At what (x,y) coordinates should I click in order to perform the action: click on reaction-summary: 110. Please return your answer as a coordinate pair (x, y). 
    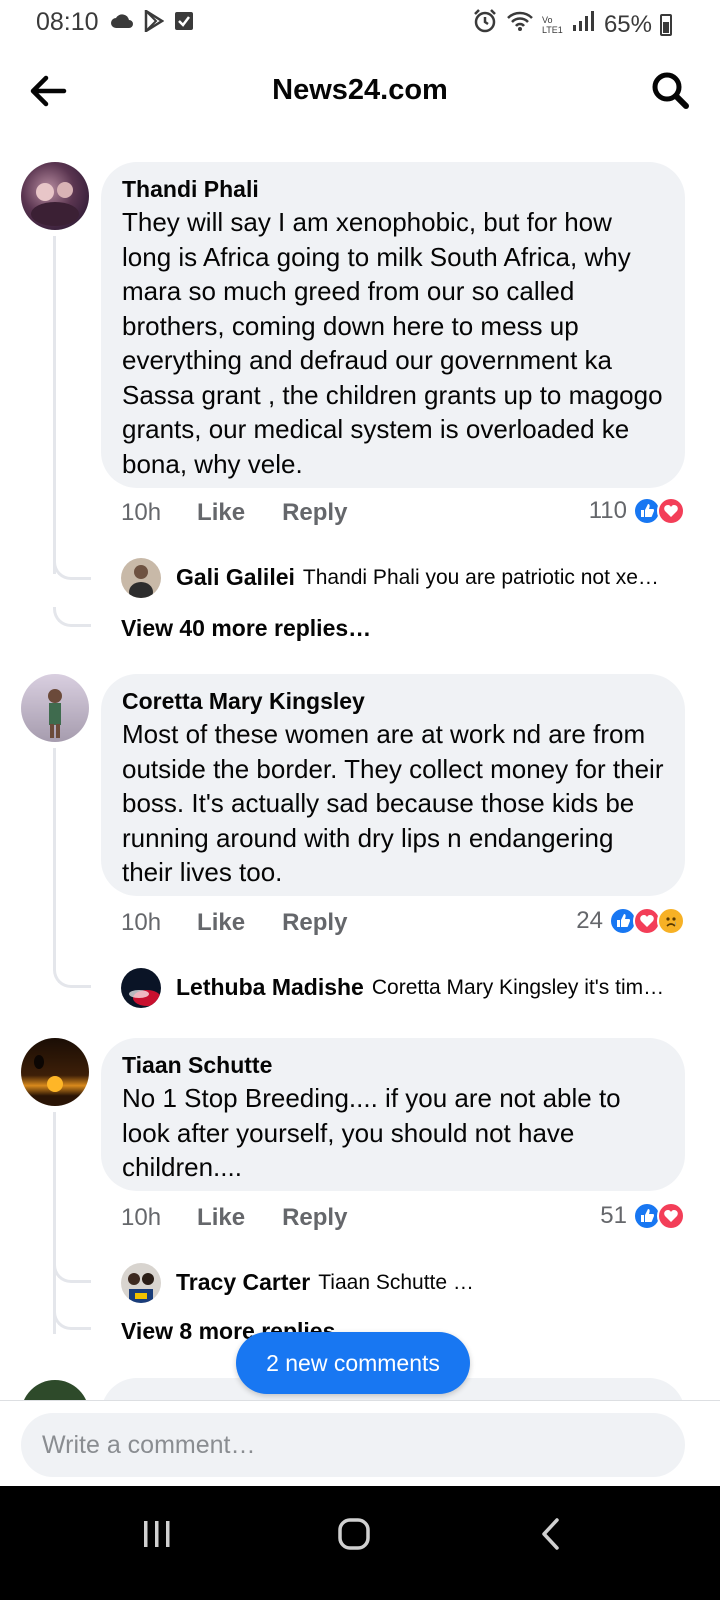
    Looking at the image, I should click on (637, 511).